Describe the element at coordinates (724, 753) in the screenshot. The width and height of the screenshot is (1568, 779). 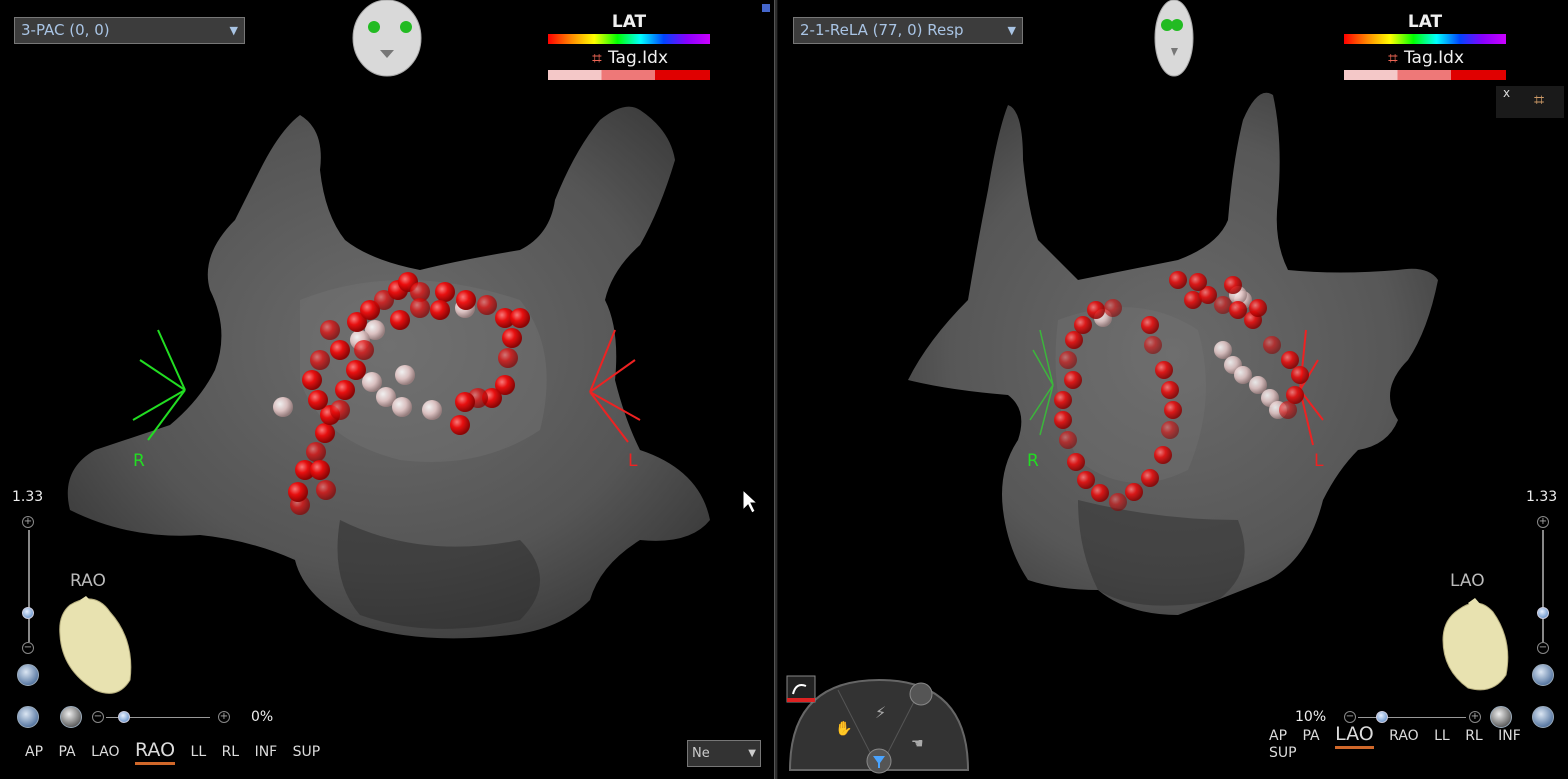
I see `mini-select-dropdown: Ne ▼` at that location.